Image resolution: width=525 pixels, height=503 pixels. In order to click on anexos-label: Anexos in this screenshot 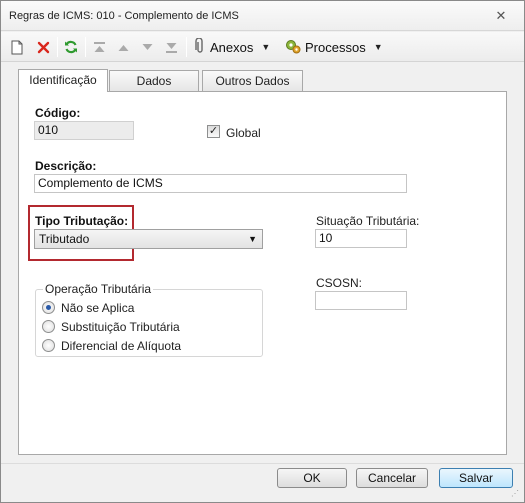, I will do `click(232, 47)`.